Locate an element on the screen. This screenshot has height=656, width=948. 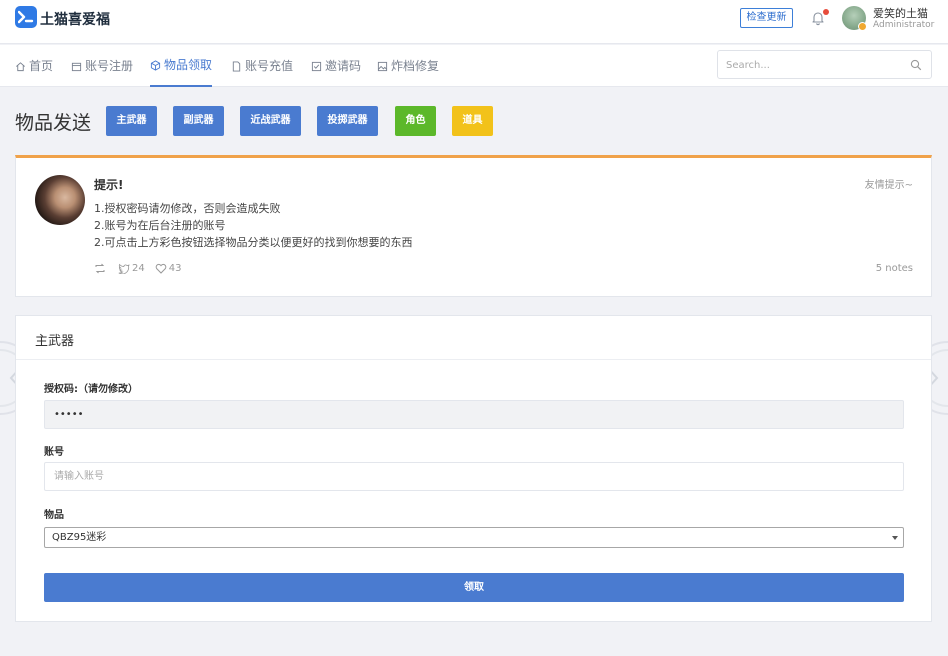
share-count: 24 is located at coordinates (138, 268).